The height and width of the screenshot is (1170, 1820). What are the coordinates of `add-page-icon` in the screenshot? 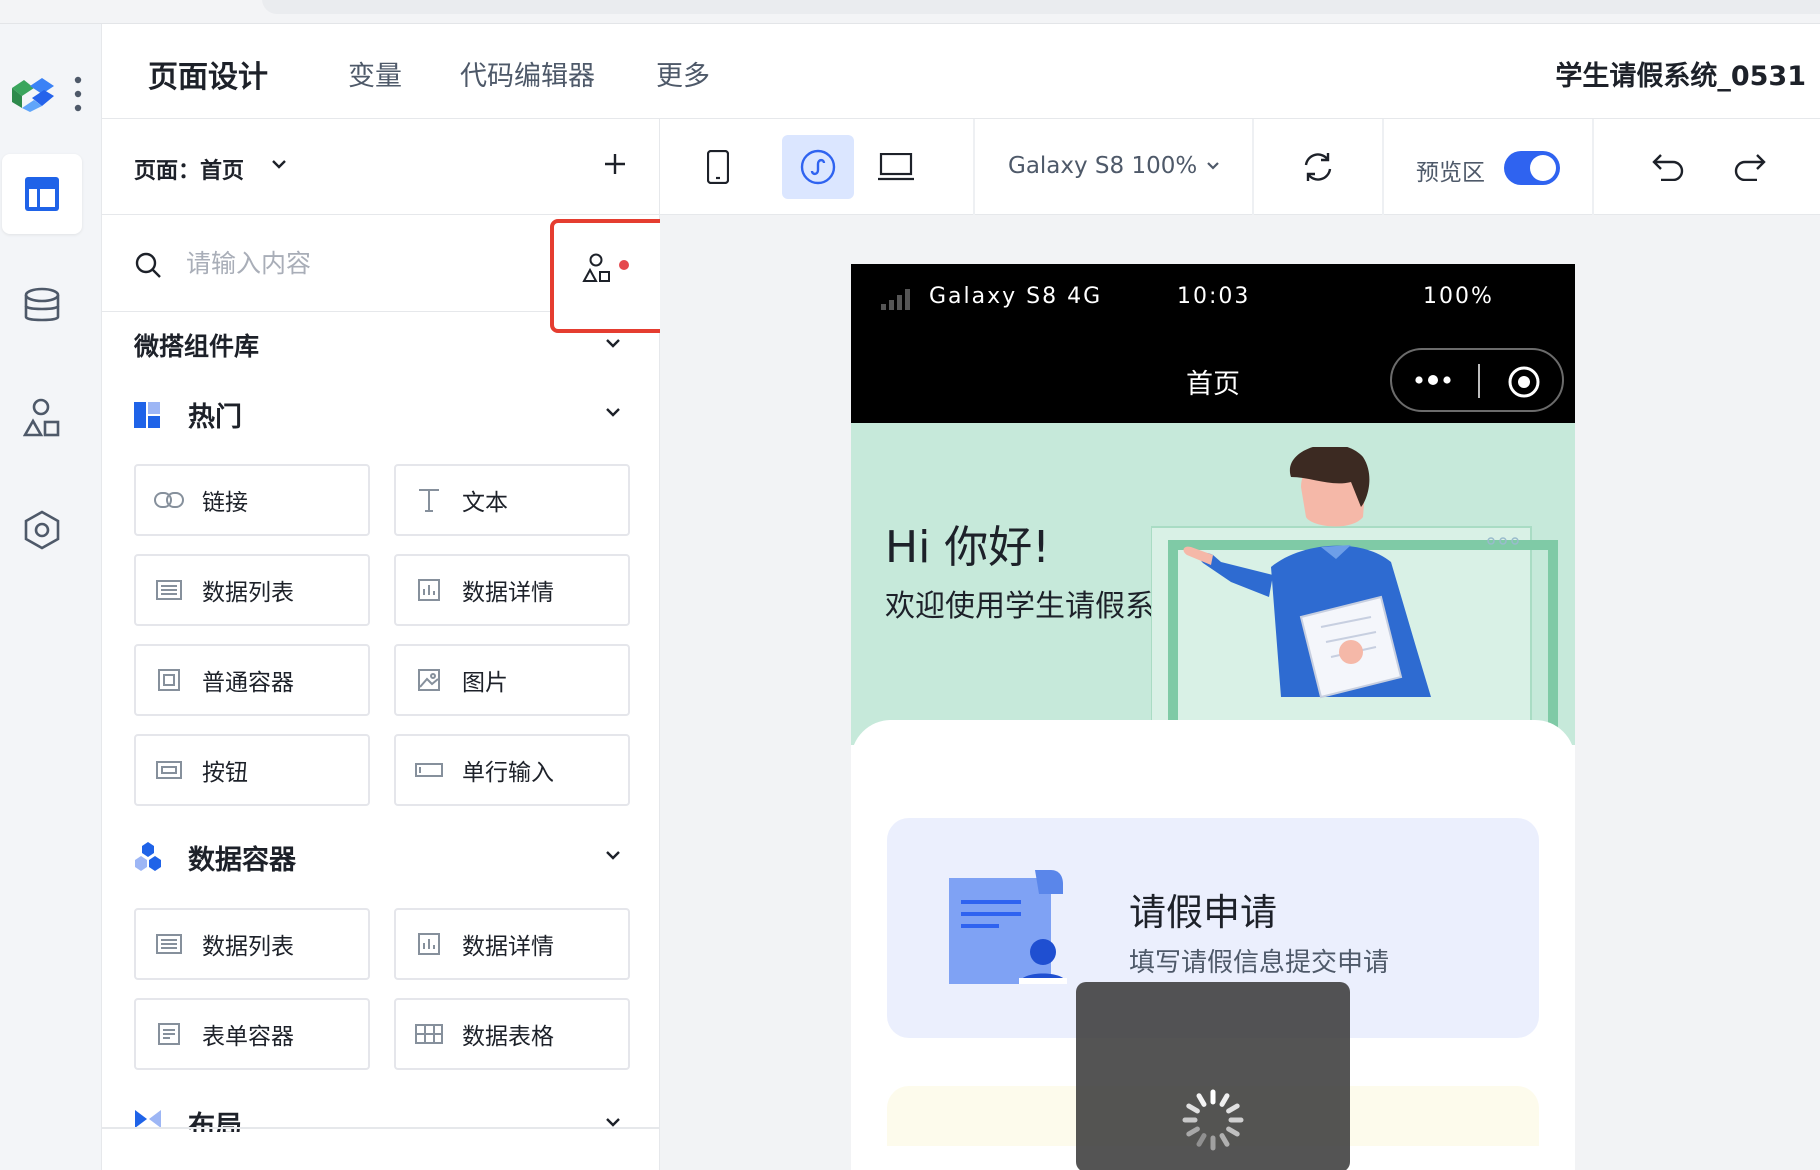 It's located at (615, 164).